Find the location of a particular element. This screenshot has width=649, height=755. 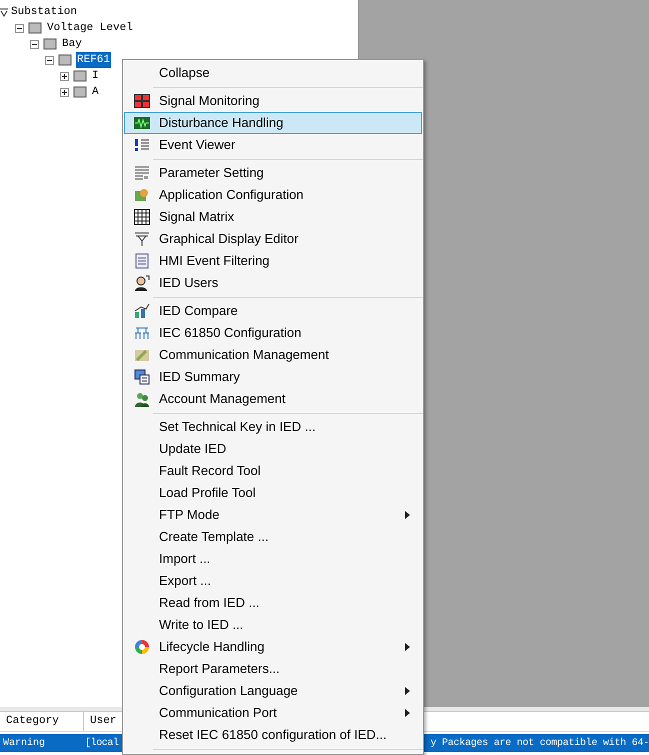

table-cell-text: y Packages are not compatible with 64- is located at coordinates (539, 743).